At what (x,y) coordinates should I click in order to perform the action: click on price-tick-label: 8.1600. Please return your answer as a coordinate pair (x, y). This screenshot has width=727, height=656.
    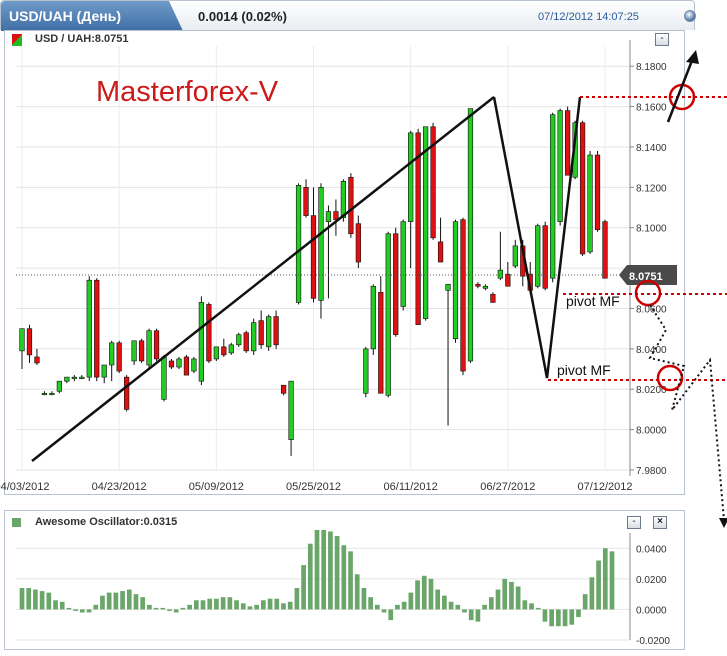
    Looking at the image, I should click on (651, 108).